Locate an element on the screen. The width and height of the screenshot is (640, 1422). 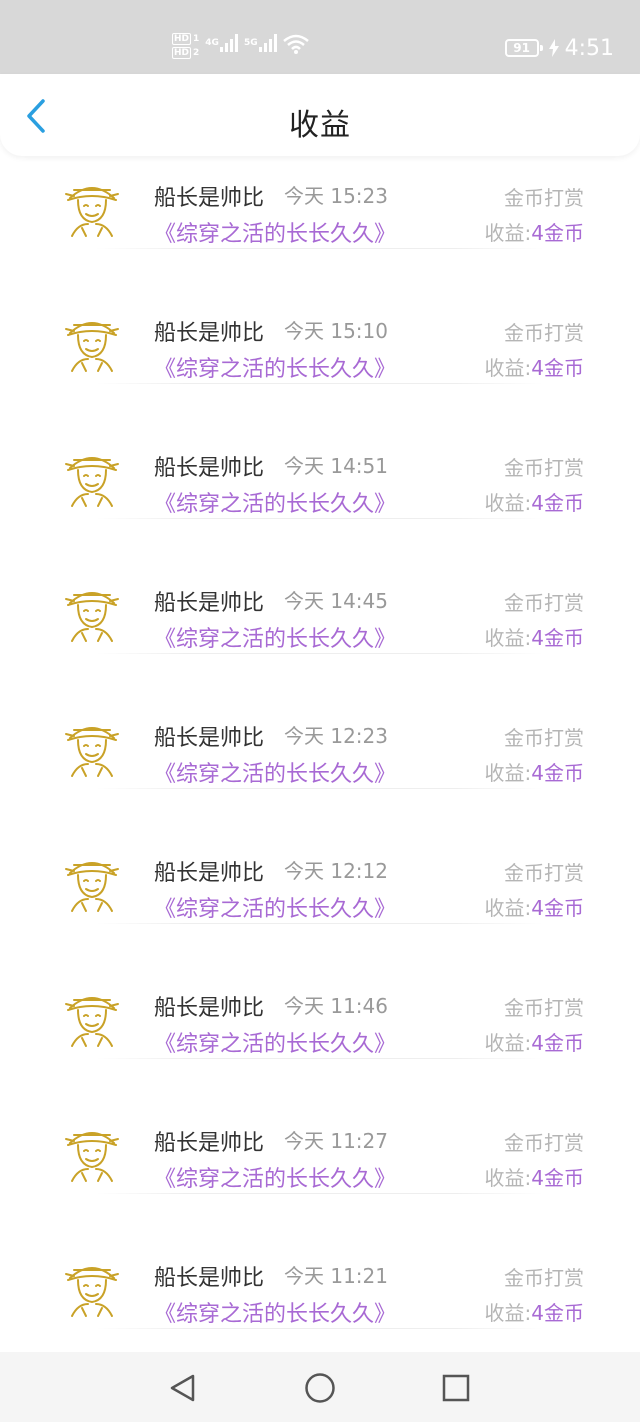
earning-row: 船长是帅比 今天 11:21 金币打赏 《综穿之活的长长久久》 收益:4金币 is located at coordinates (320, 1261).